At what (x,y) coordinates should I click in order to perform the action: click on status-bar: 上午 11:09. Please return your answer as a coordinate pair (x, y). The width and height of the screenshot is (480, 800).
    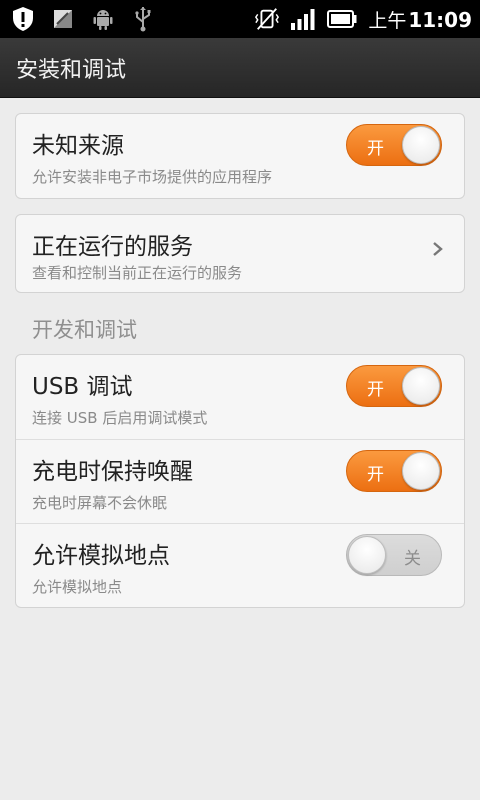
    Looking at the image, I should click on (240, 19).